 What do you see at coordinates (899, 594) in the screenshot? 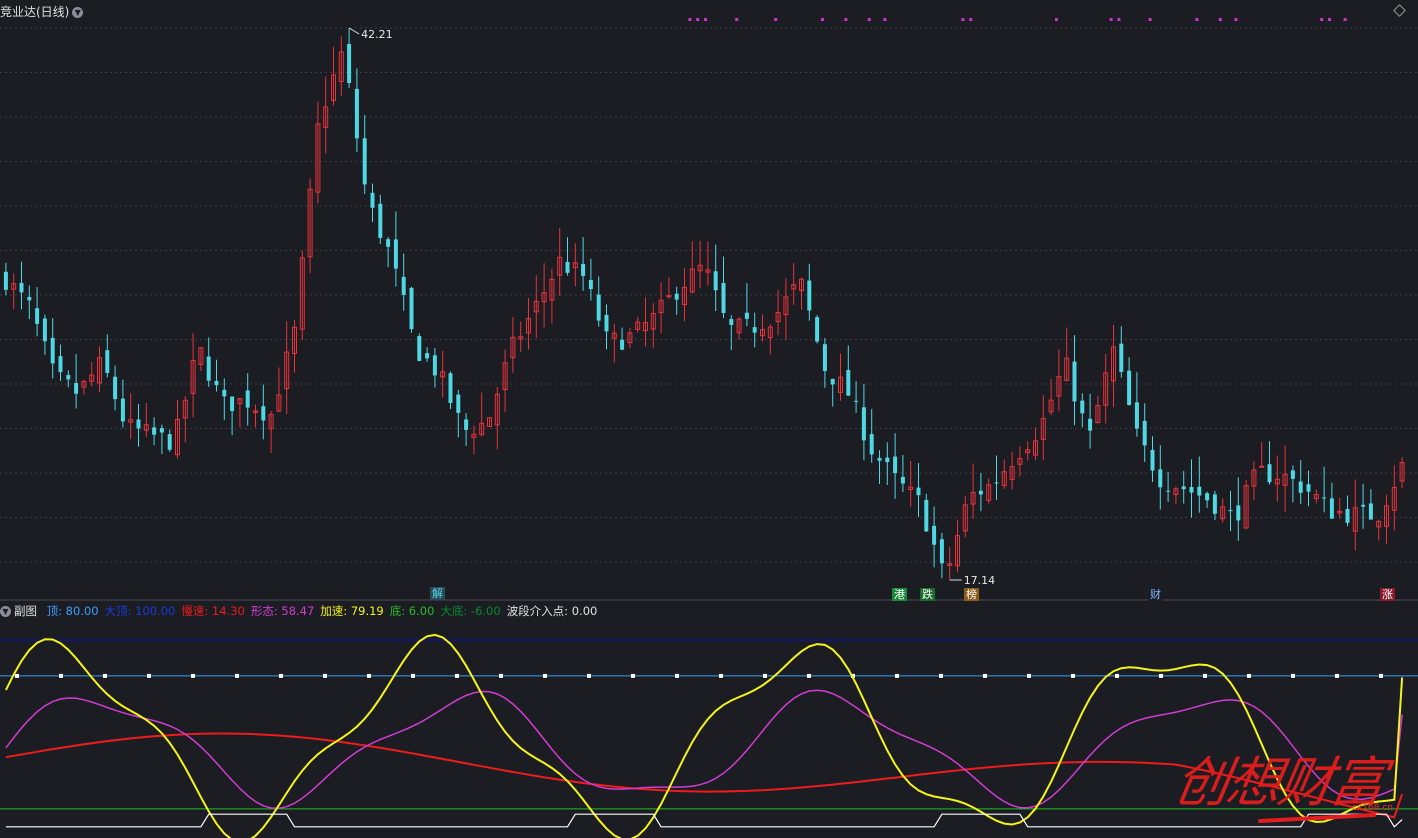
I see `event-tag: 港` at bounding box center [899, 594].